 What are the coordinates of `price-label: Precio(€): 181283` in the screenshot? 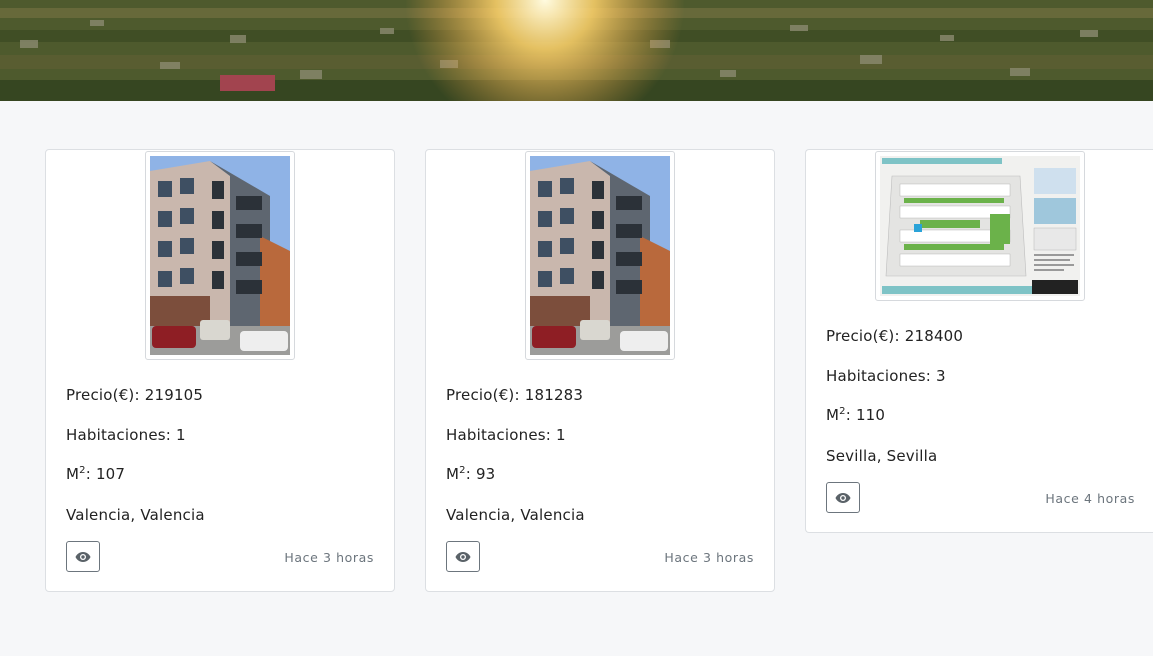 It's located at (515, 395).